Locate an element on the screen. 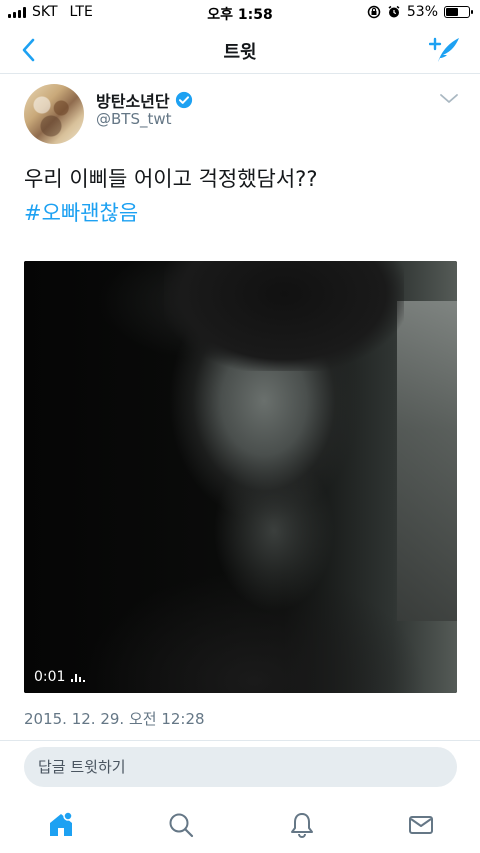 This screenshot has width=480, height=853. bell-icon is located at coordinates (302, 825).